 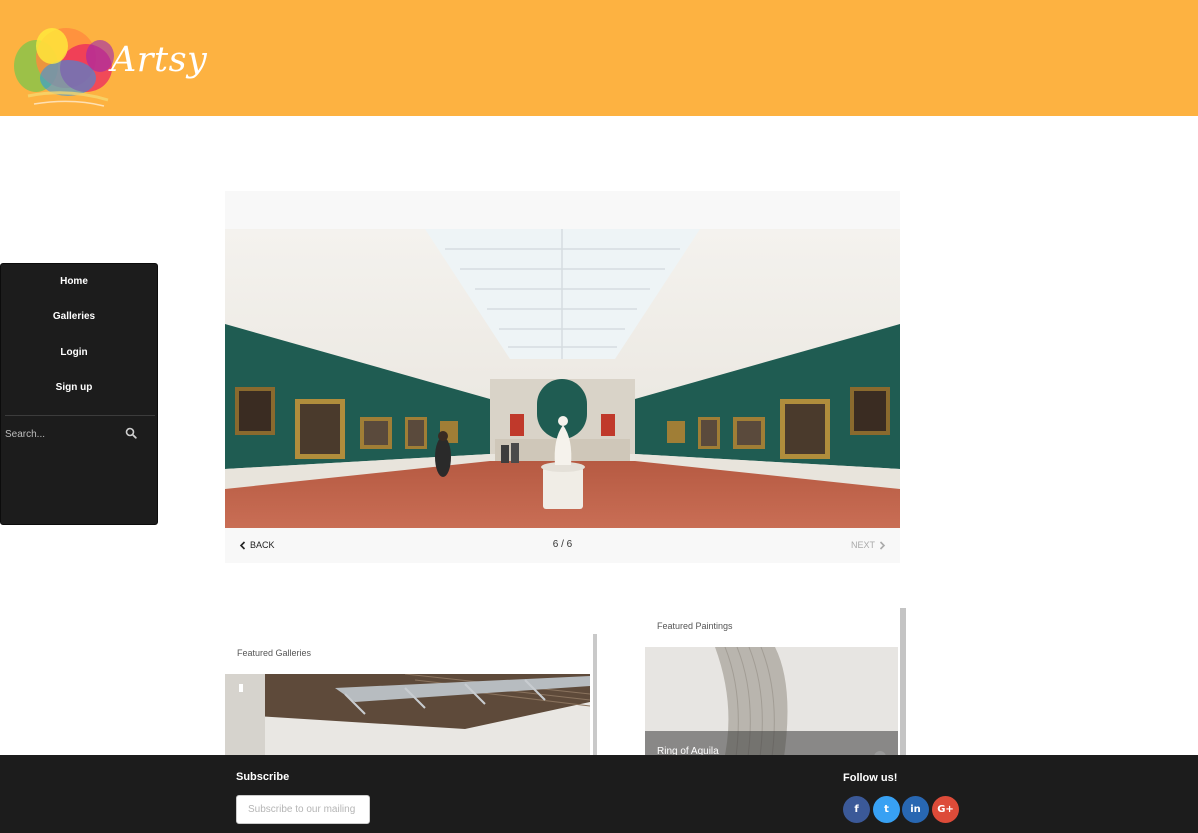 What do you see at coordinates (131, 433) in the screenshot?
I see `search-icon` at bounding box center [131, 433].